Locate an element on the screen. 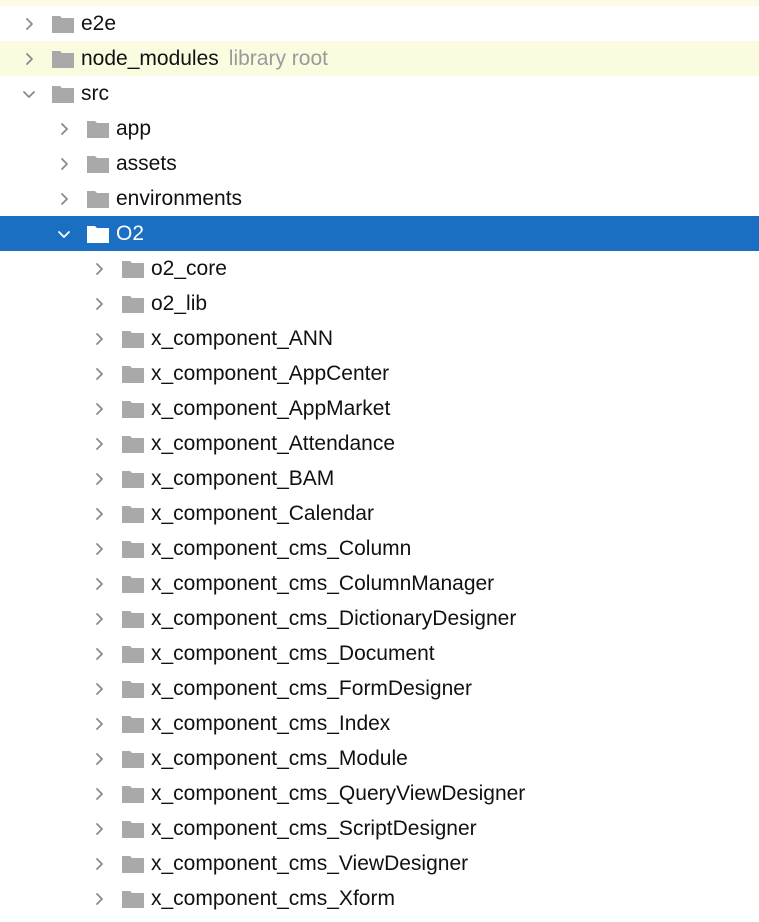 This screenshot has height=922, width=759. tree-row: app is located at coordinates (379, 128).